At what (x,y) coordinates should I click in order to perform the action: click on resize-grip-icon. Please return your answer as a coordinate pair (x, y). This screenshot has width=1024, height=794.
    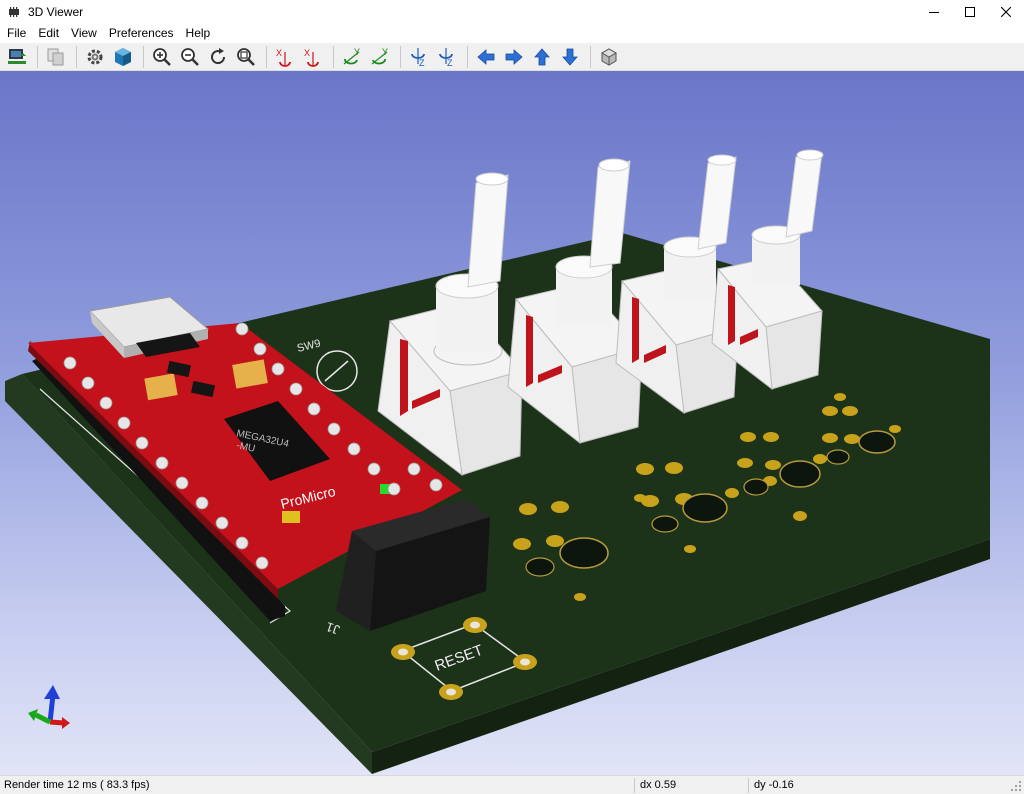
    Looking at the image, I should click on (1016, 786).